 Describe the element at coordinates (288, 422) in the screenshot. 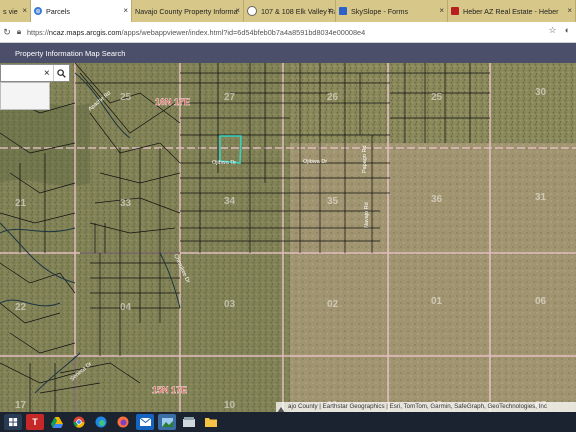

I see `taskbar: T` at that location.